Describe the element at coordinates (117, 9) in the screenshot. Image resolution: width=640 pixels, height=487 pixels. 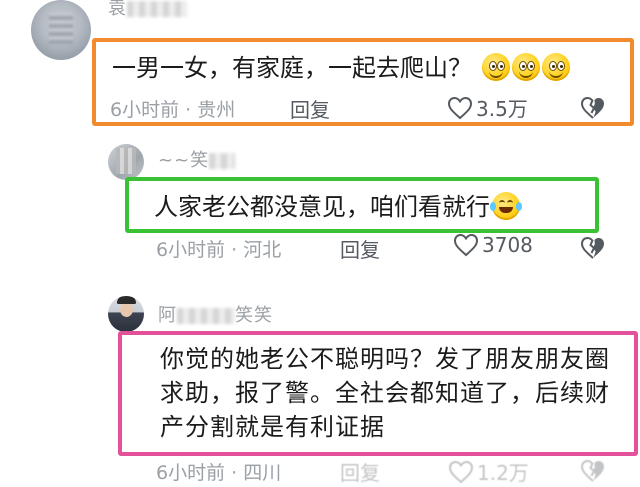
I see `username-text: 袁` at that location.